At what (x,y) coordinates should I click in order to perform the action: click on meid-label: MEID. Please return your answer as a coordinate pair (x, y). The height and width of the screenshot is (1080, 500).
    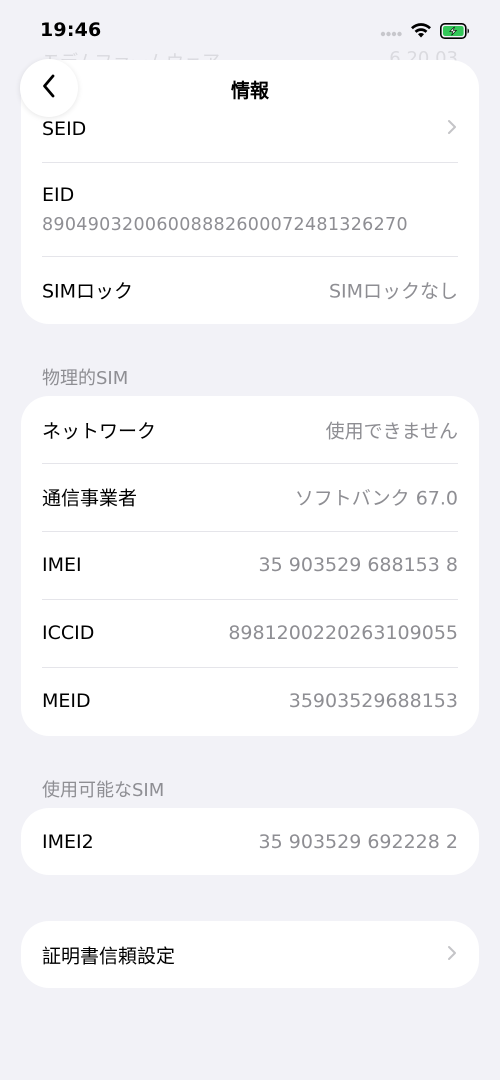
    Looking at the image, I should click on (66, 701).